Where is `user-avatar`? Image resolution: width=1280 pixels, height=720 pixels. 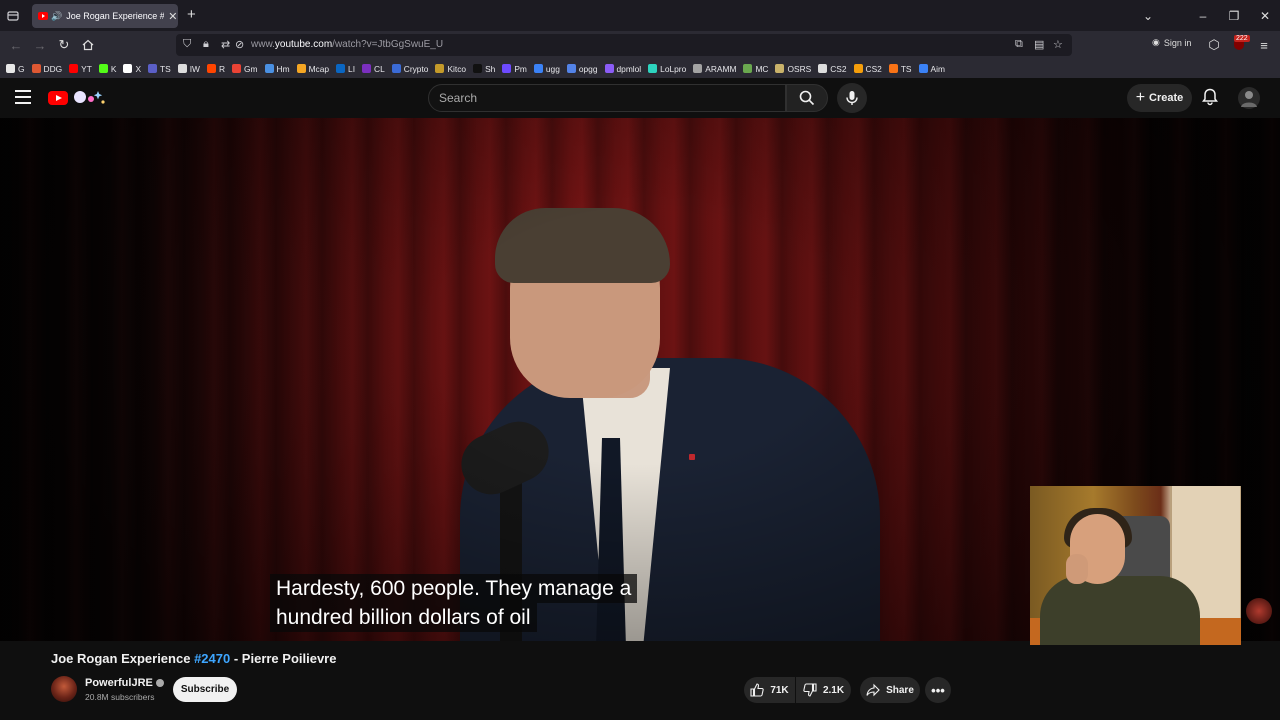 user-avatar is located at coordinates (1249, 98).